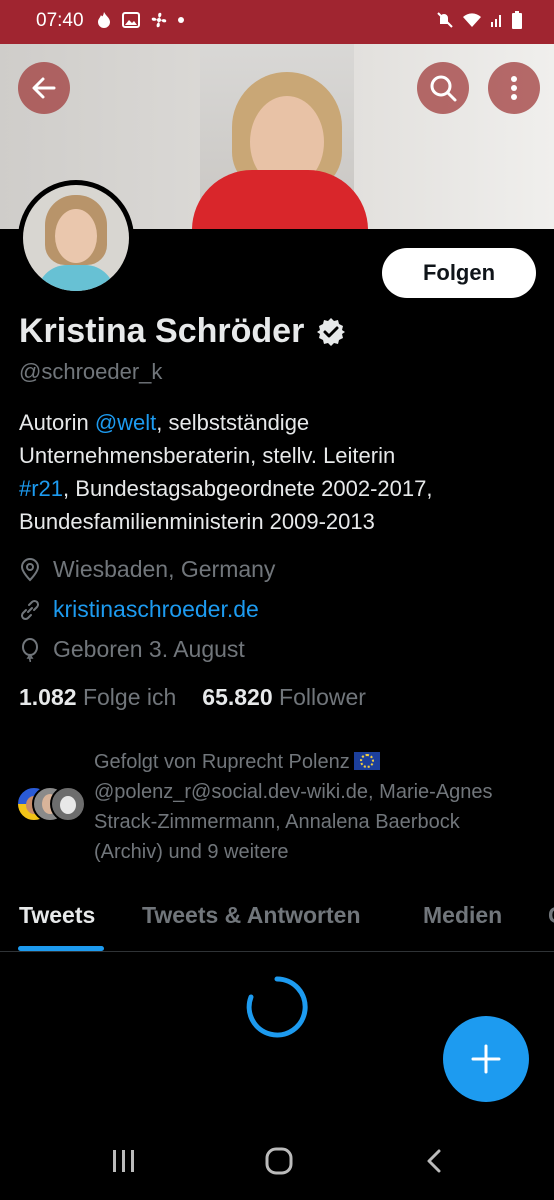  What do you see at coordinates (76, 238) in the screenshot?
I see `profile-avatar` at bounding box center [76, 238].